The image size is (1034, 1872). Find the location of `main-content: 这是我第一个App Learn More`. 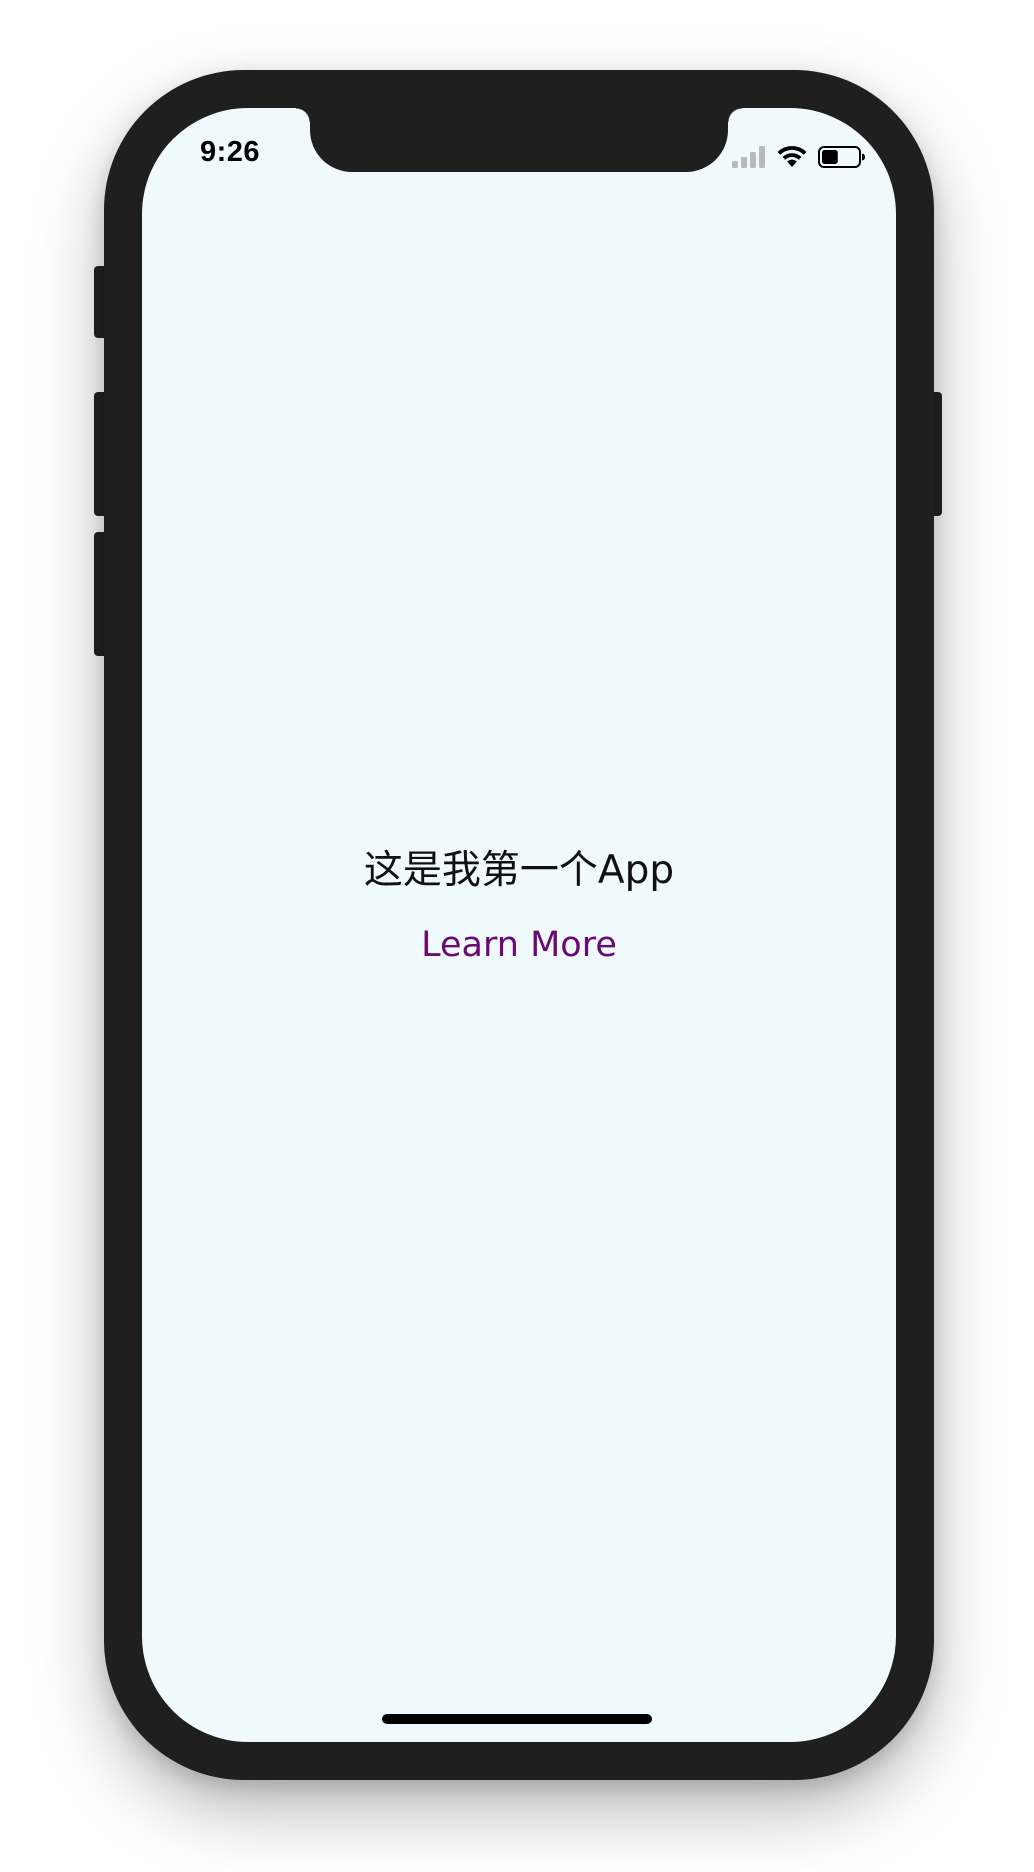

main-content: 这是我第一个App Learn More is located at coordinates (519, 906).